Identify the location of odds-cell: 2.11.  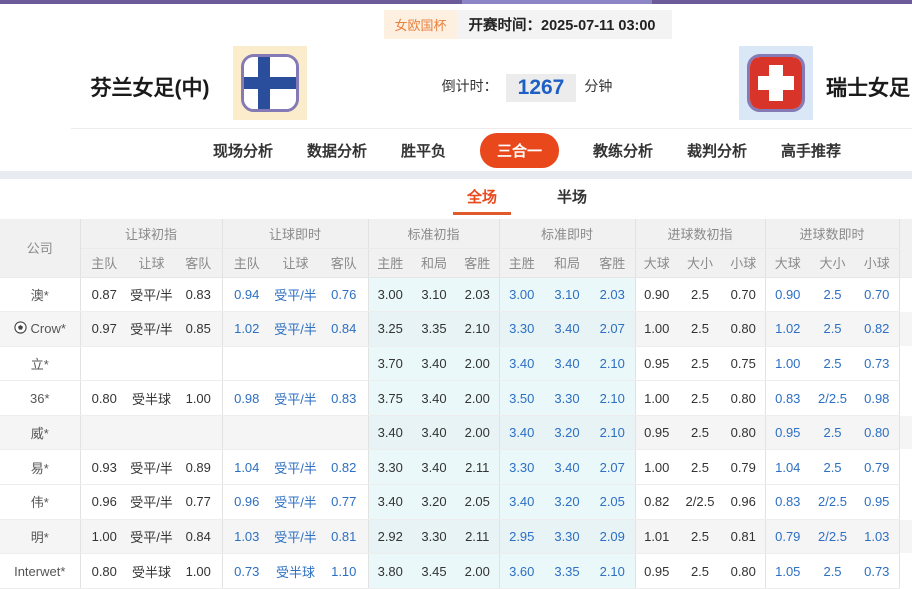
(478, 537).